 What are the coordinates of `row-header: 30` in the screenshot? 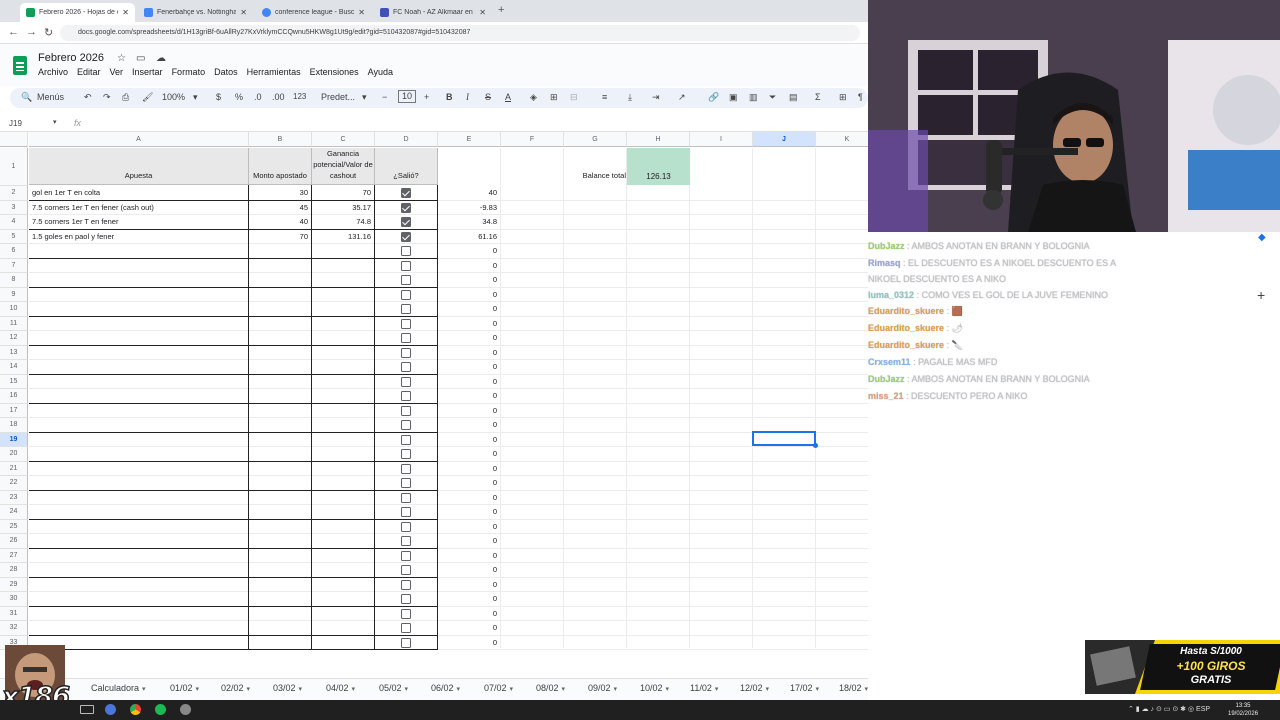 It's located at (14, 599).